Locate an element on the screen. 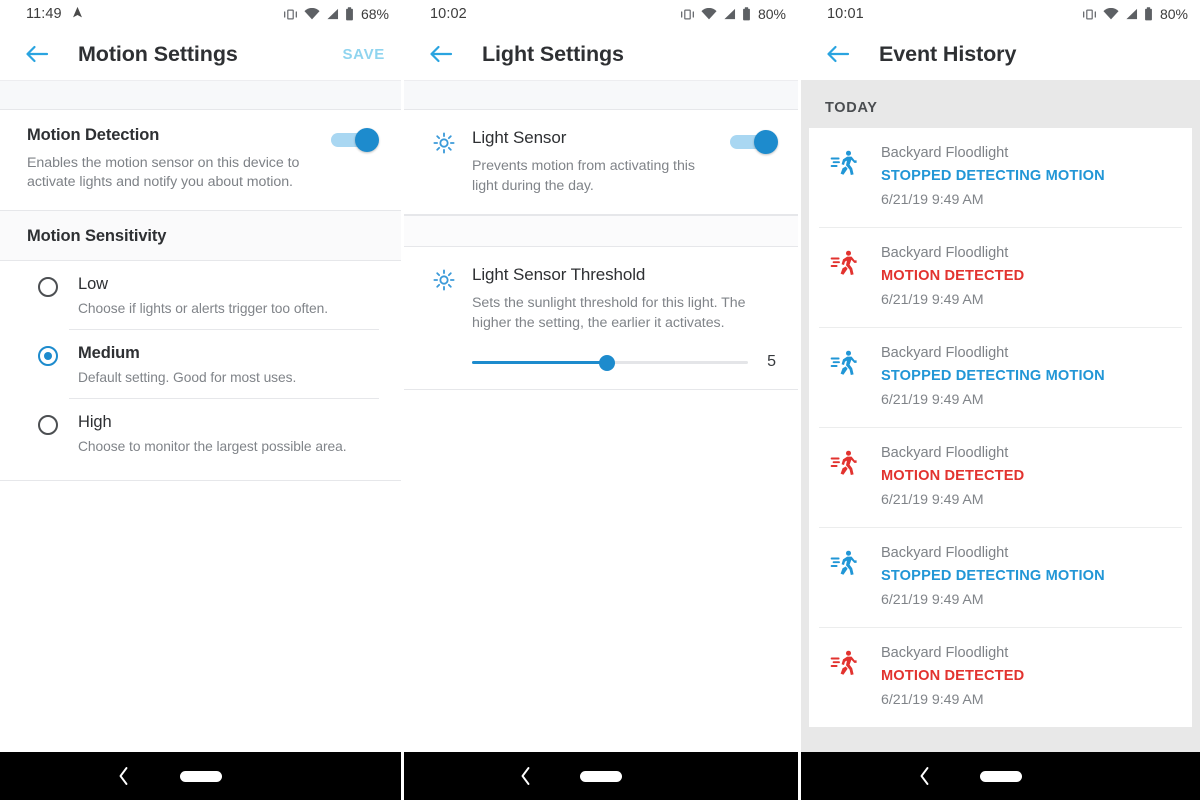  radio-ring-high is located at coordinates (48, 425).